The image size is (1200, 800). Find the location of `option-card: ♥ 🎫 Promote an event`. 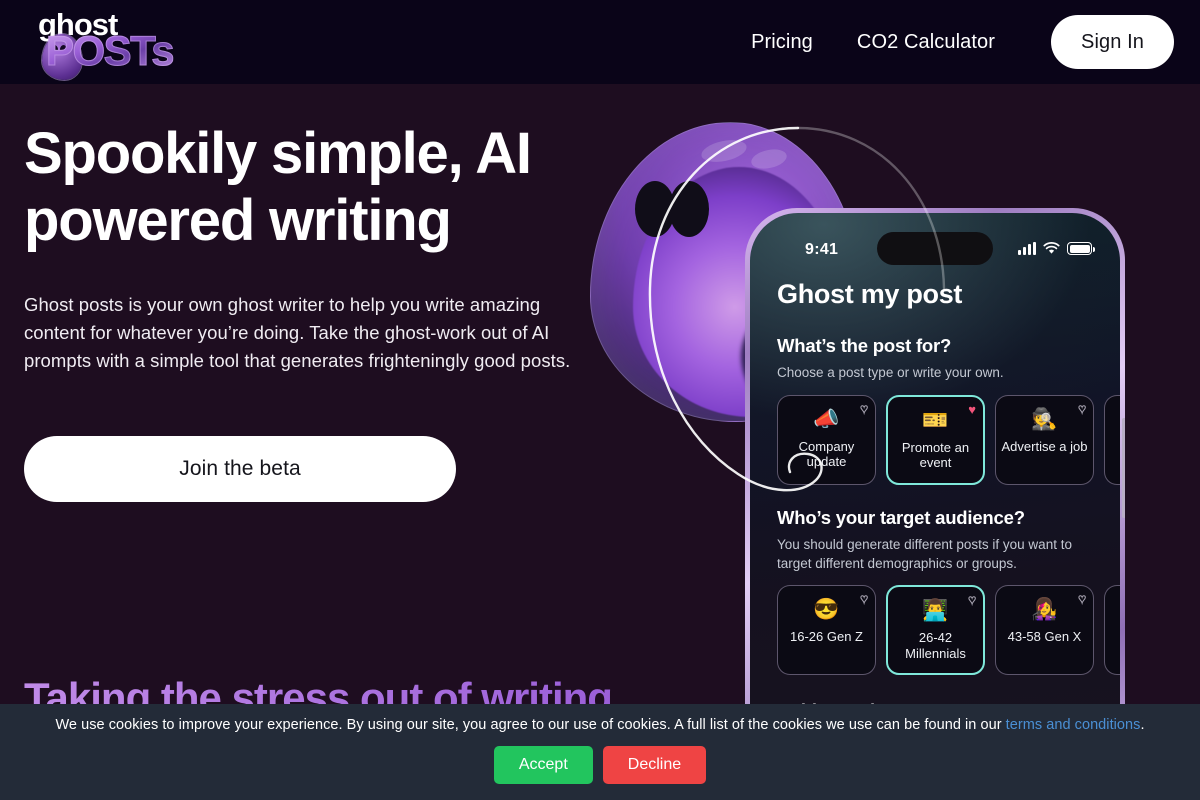

option-card: ♥ 🎫 Promote an event is located at coordinates (935, 439).